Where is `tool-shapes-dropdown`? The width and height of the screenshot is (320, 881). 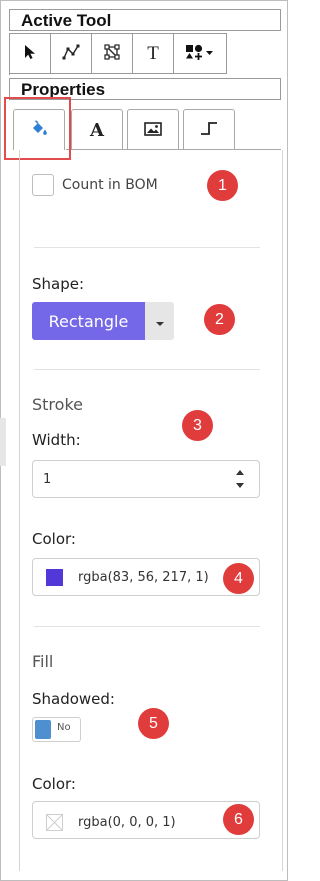 tool-shapes-dropdown is located at coordinates (200, 53).